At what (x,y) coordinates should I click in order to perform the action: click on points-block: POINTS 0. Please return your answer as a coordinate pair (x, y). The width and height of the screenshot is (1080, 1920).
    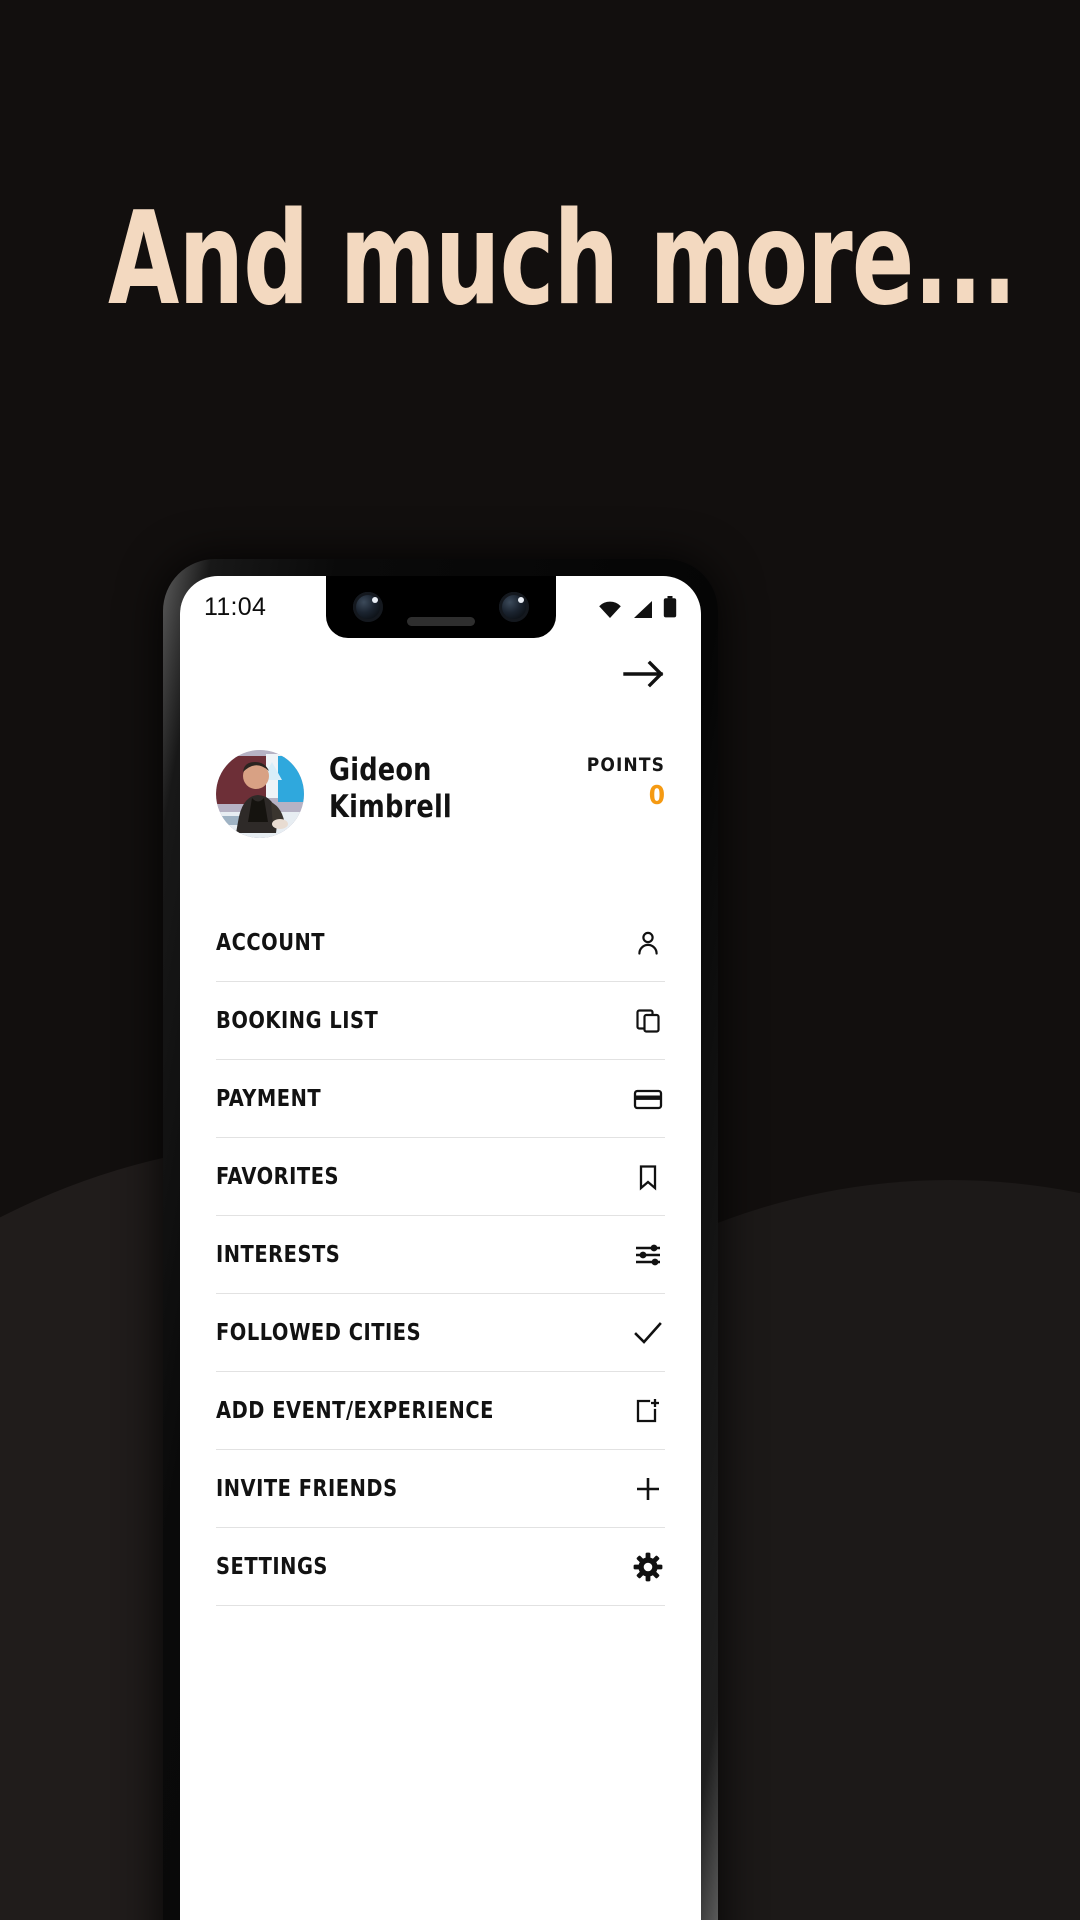
    Looking at the image, I should click on (626, 780).